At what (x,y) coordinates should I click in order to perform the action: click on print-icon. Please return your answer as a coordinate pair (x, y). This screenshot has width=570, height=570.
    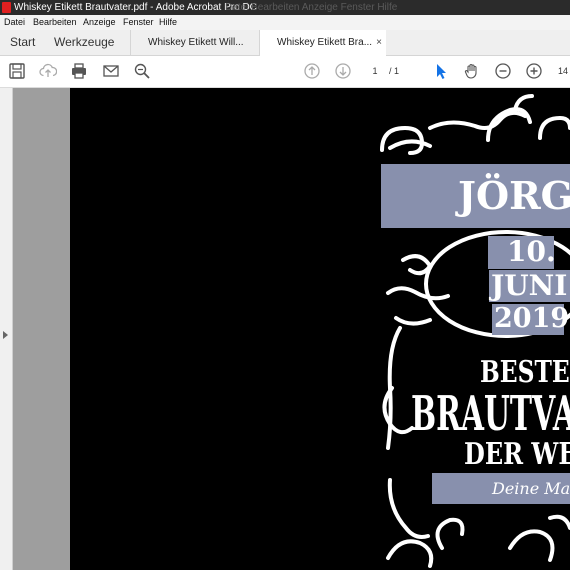
    Looking at the image, I should click on (79, 71).